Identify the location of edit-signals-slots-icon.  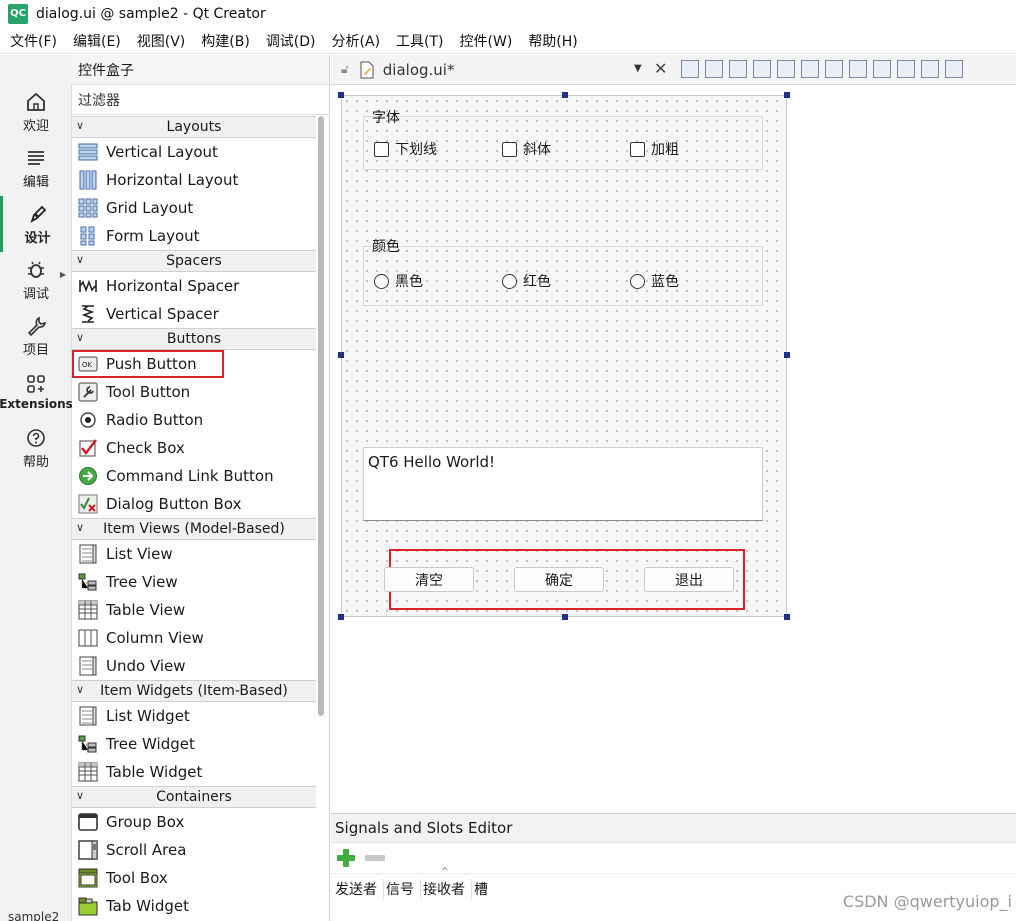
(714, 69).